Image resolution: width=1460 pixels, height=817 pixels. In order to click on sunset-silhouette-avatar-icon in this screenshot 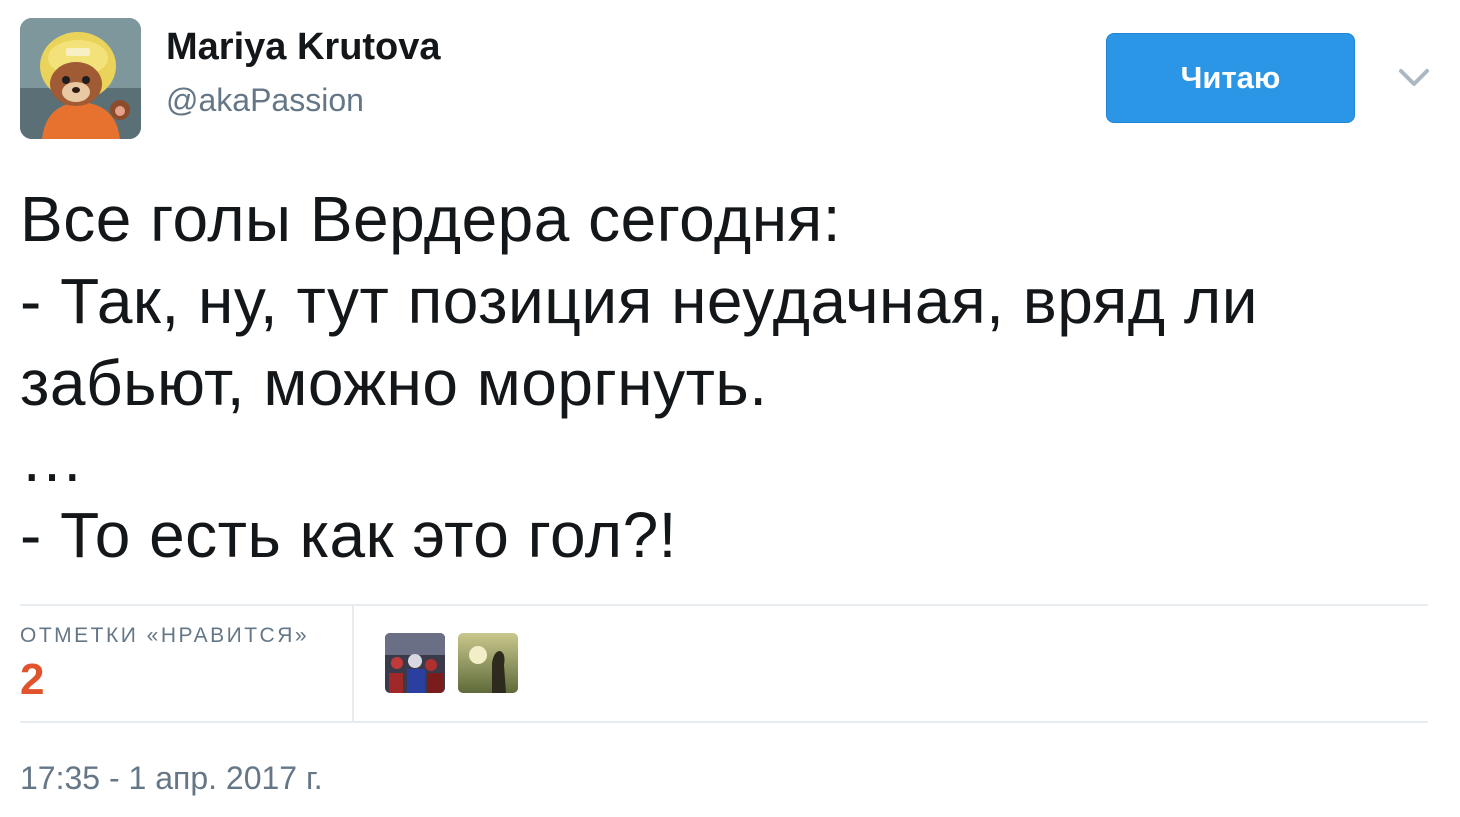, I will do `click(488, 663)`.